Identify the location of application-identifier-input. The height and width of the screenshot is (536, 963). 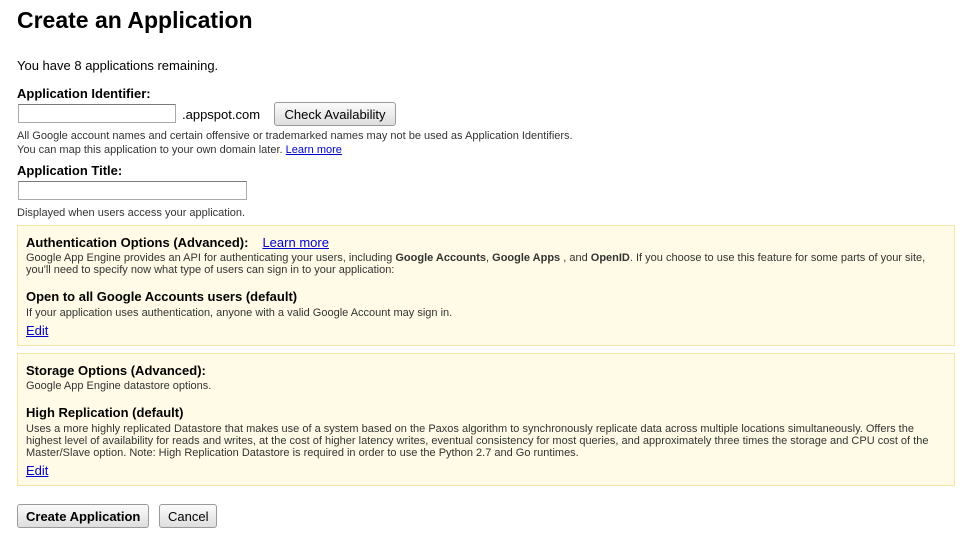
(97, 113).